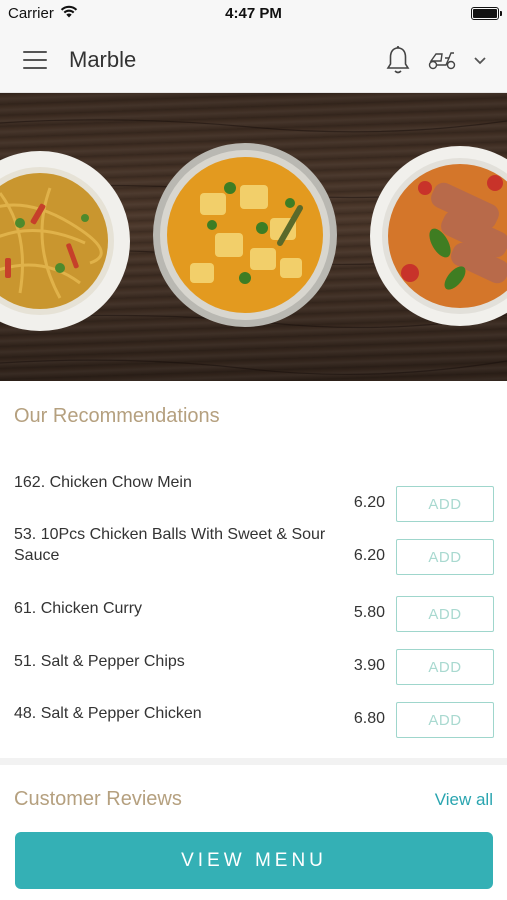  I want to click on reviews-title: Customer Reviews, so click(98, 799).